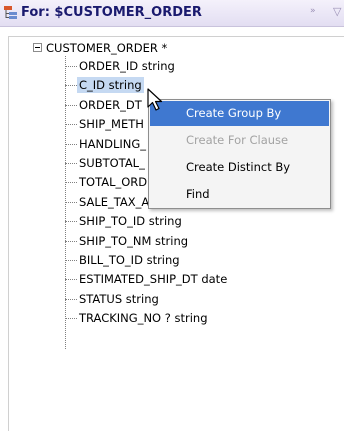 The image size is (344, 431). Describe the element at coordinates (127, 66) in the screenshot. I see `tree-node: ORDER_ID string` at that location.